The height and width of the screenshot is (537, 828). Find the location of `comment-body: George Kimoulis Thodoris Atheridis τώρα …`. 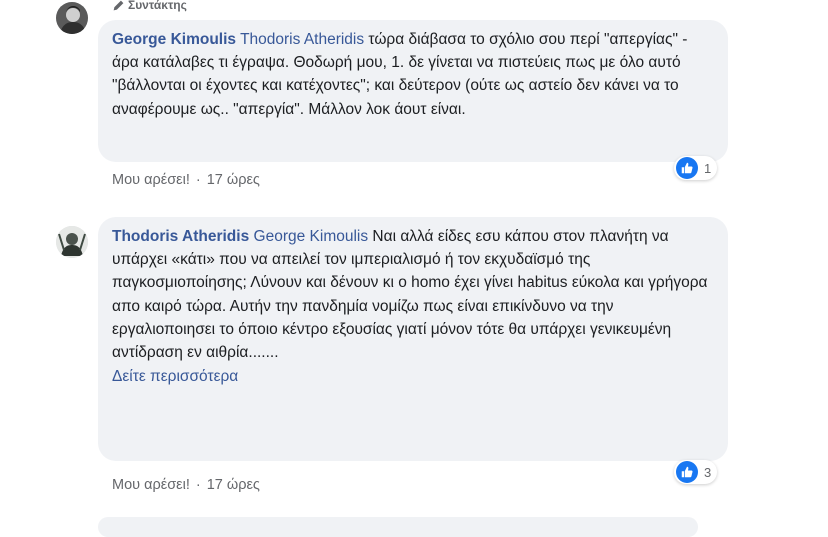

comment-body: George Kimoulis Thodoris Atheridis τώρα … is located at coordinates (413, 74).